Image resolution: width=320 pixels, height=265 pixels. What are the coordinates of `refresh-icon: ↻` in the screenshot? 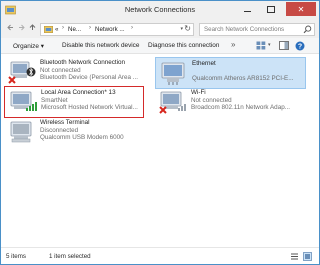 It's located at (187, 28).